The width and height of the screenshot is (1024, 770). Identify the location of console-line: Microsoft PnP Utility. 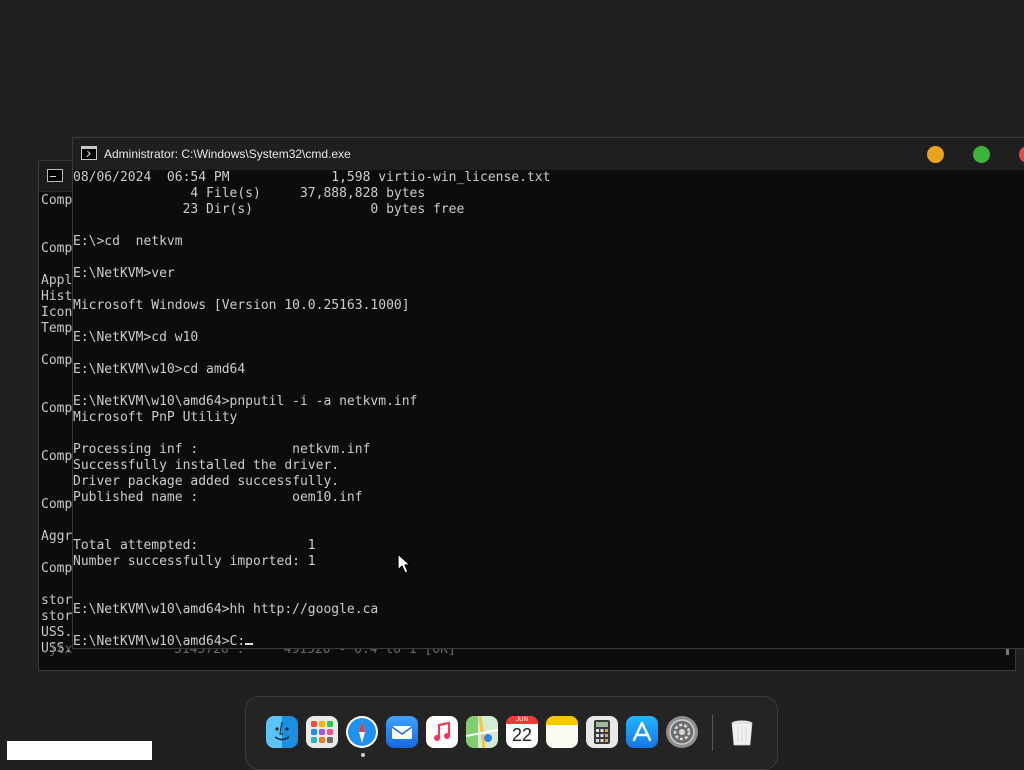
(155, 417).